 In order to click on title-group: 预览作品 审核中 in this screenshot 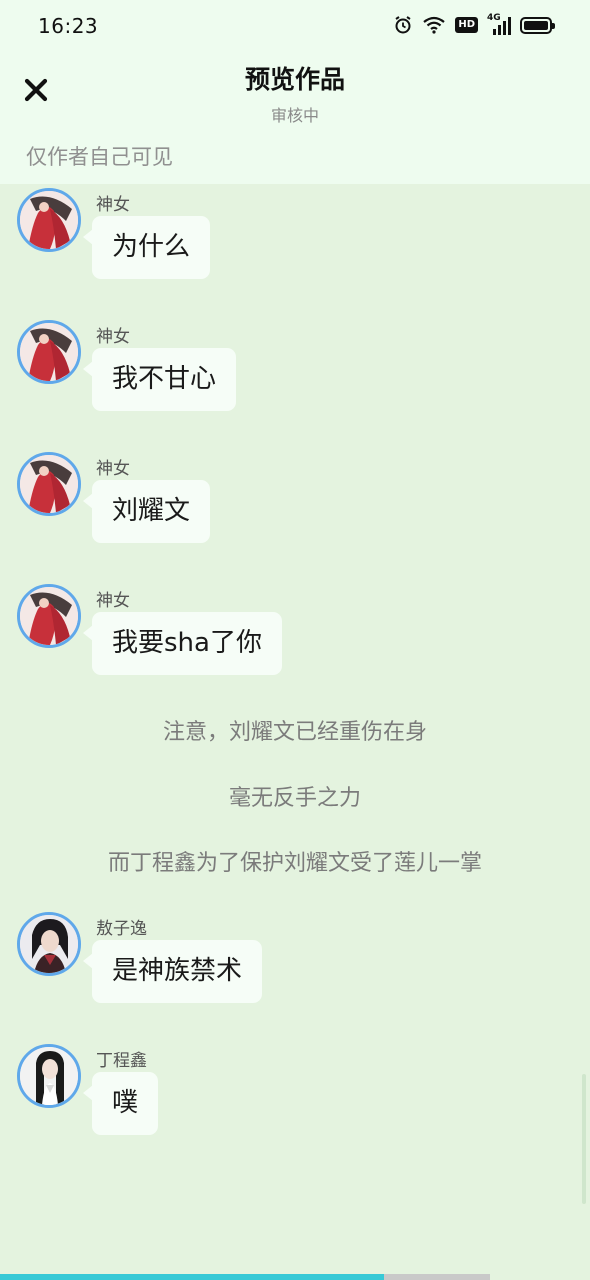, I will do `click(295, 93)`.